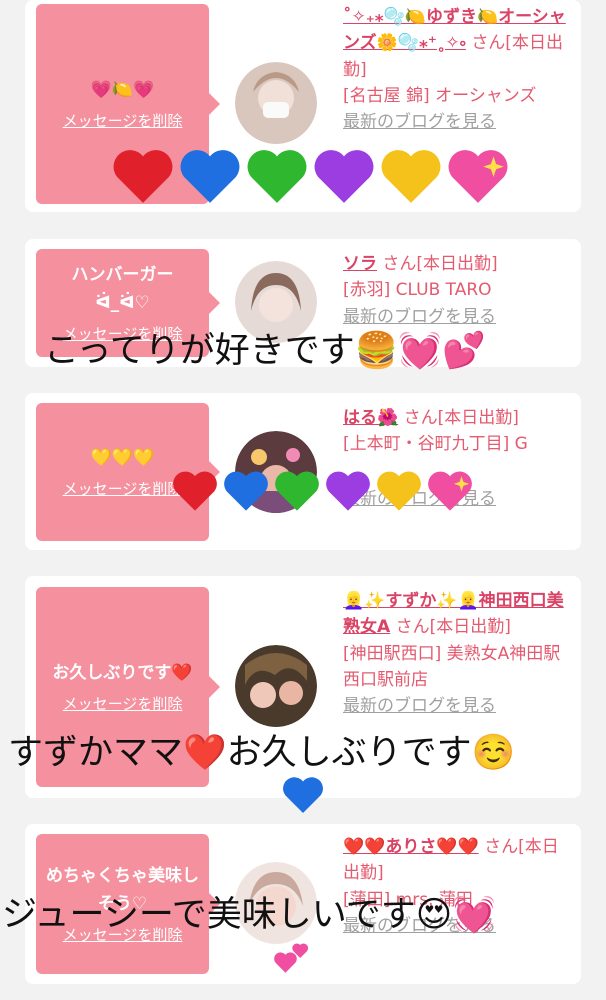 The width and height of the screenshot is (606, 1000). What do you see at coordinates (122, 457) in the screenshot?
I see `message-text: 💛💛💛` at bounding box center [122, 457].